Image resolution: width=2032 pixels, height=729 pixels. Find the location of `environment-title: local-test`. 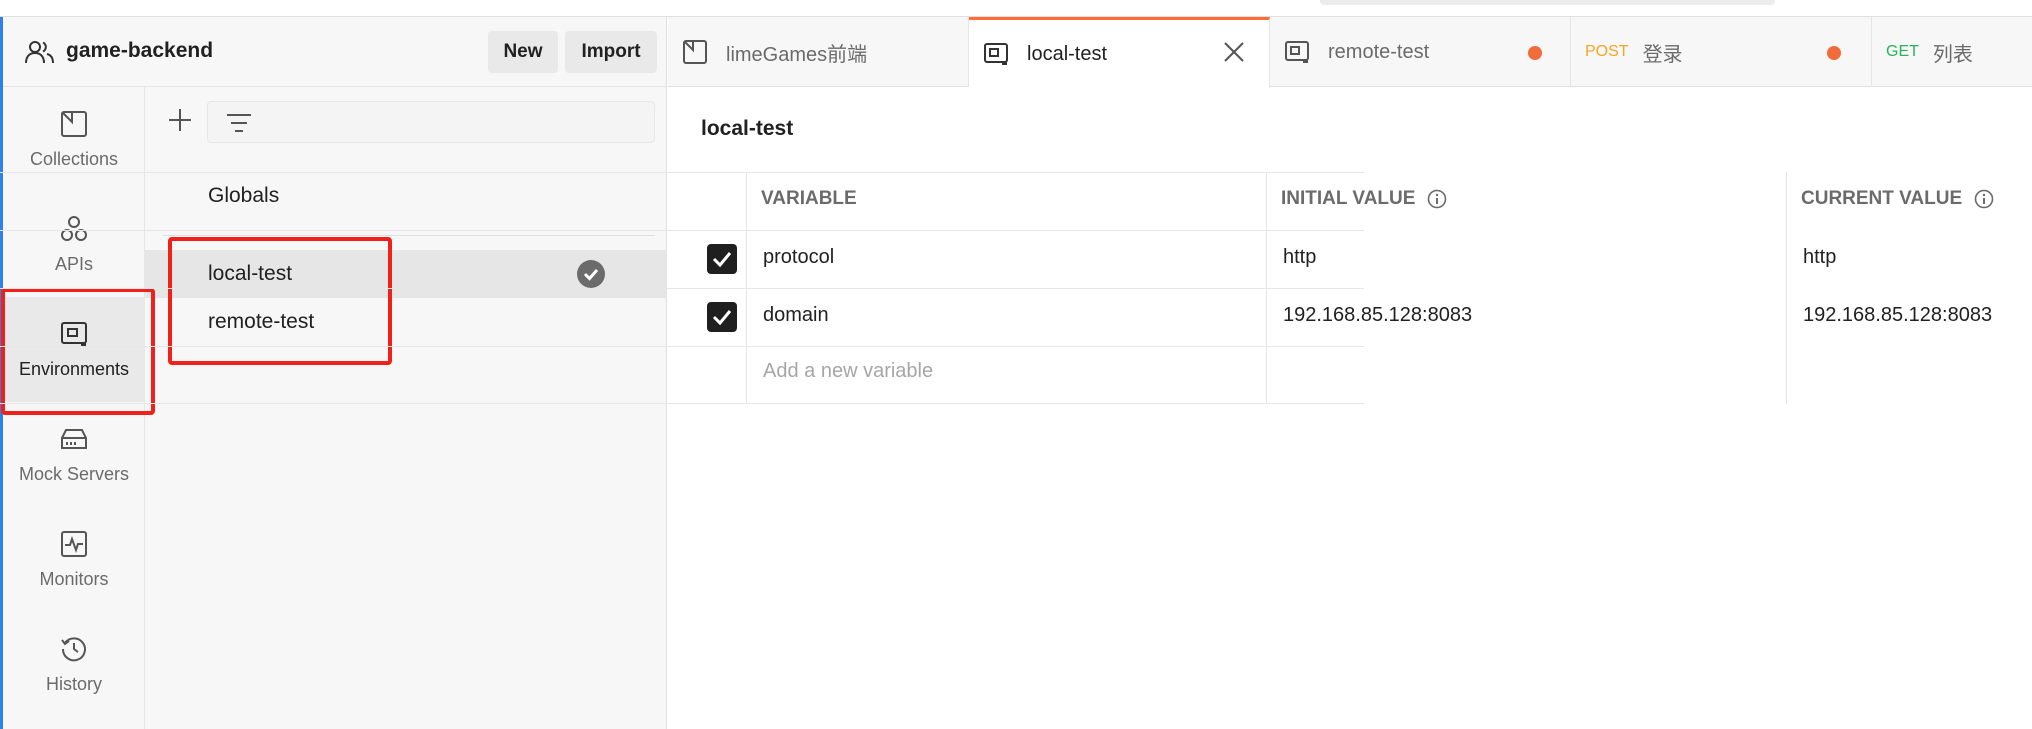

environment-title: local-test is located at coordinates (747, 129).